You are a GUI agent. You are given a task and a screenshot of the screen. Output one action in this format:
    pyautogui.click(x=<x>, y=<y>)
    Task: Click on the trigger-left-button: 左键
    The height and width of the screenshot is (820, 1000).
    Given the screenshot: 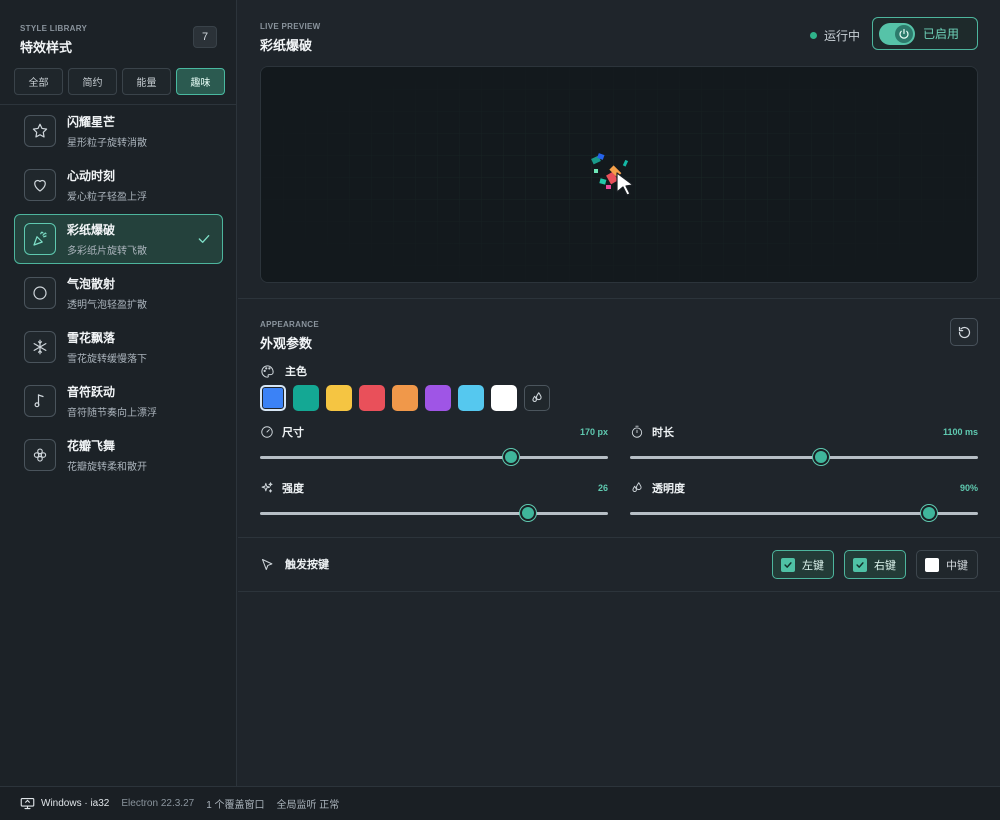 What is the action you would take?
    pyautogui.click(x=803, y=564)
    